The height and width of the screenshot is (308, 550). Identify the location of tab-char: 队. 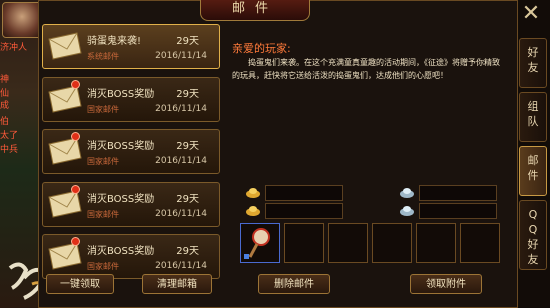
(533, 121).